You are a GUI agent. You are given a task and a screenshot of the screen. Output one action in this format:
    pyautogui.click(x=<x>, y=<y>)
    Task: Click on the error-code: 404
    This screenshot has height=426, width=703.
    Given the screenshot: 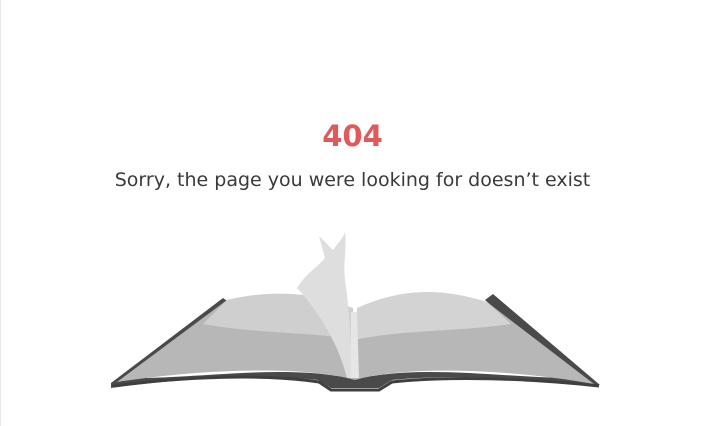 What is the action you would take?
    pyautogui.click(x=352, y=136)
    